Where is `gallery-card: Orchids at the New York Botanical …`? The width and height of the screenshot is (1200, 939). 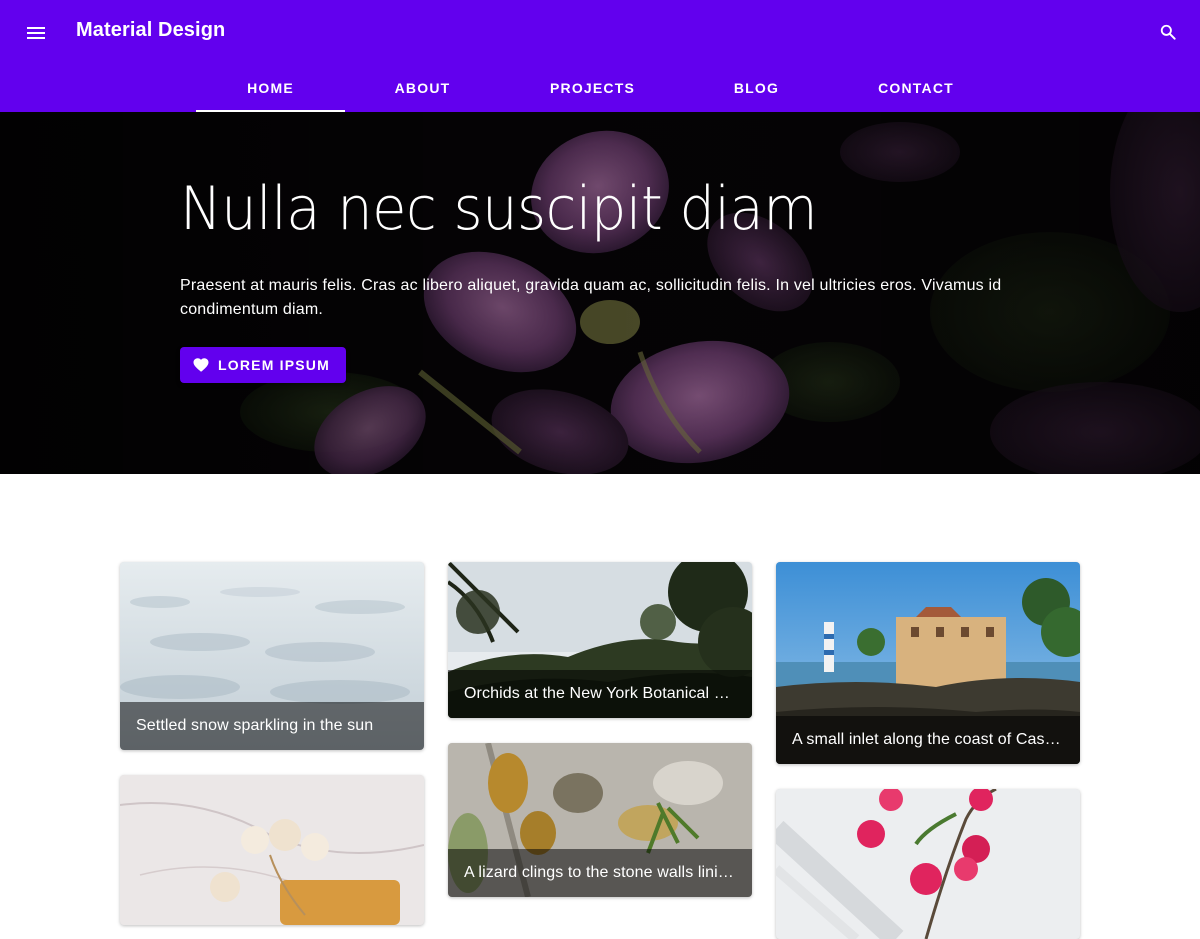
gallery-card: Orchids at the New York Botanical … is located at coordinates (600, 640).